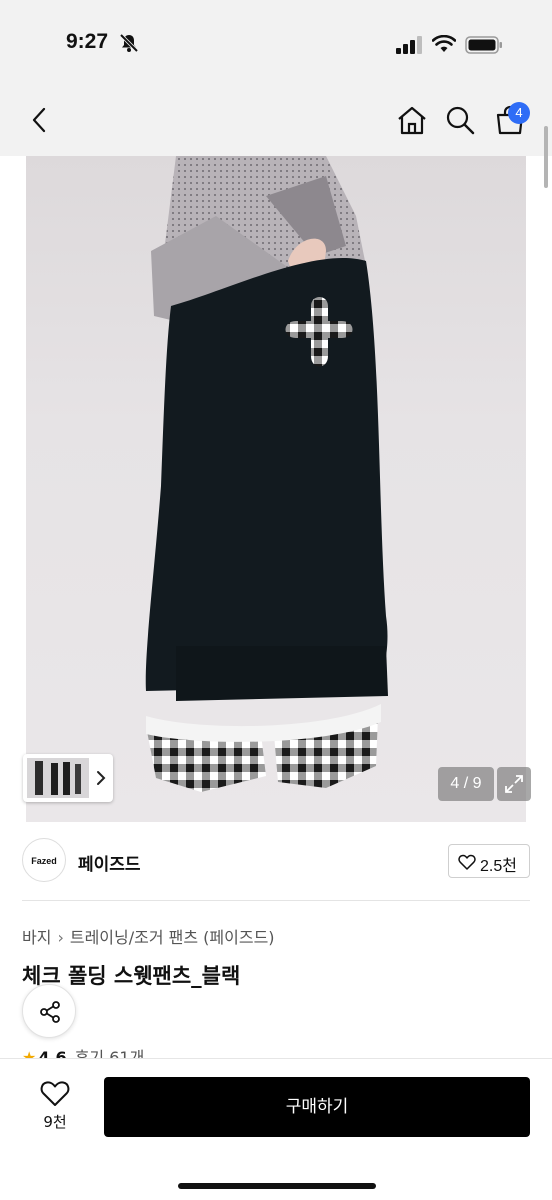 This screenshot has height=1200, width=552. What do you see at coordinates (460, 120) in the screenshot?
I see `search-icon` at bounding box center [460, 120].